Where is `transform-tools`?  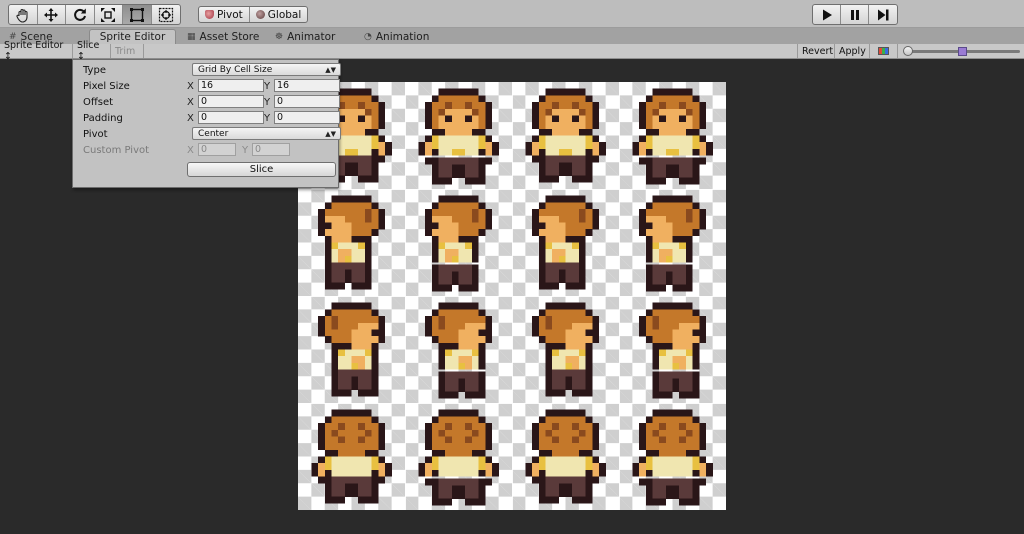 transform-tools is located at coordinates (94, 14).